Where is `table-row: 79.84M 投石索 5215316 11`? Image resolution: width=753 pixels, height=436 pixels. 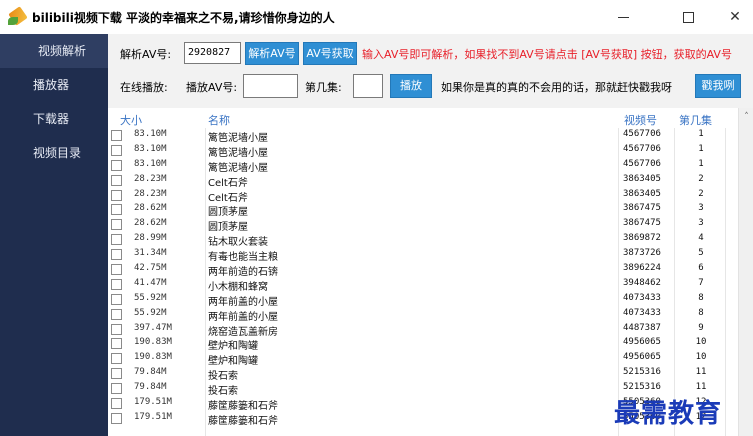 table-row: 79.84M 投石索 5215316 11 is located at coordinates (423, 374).